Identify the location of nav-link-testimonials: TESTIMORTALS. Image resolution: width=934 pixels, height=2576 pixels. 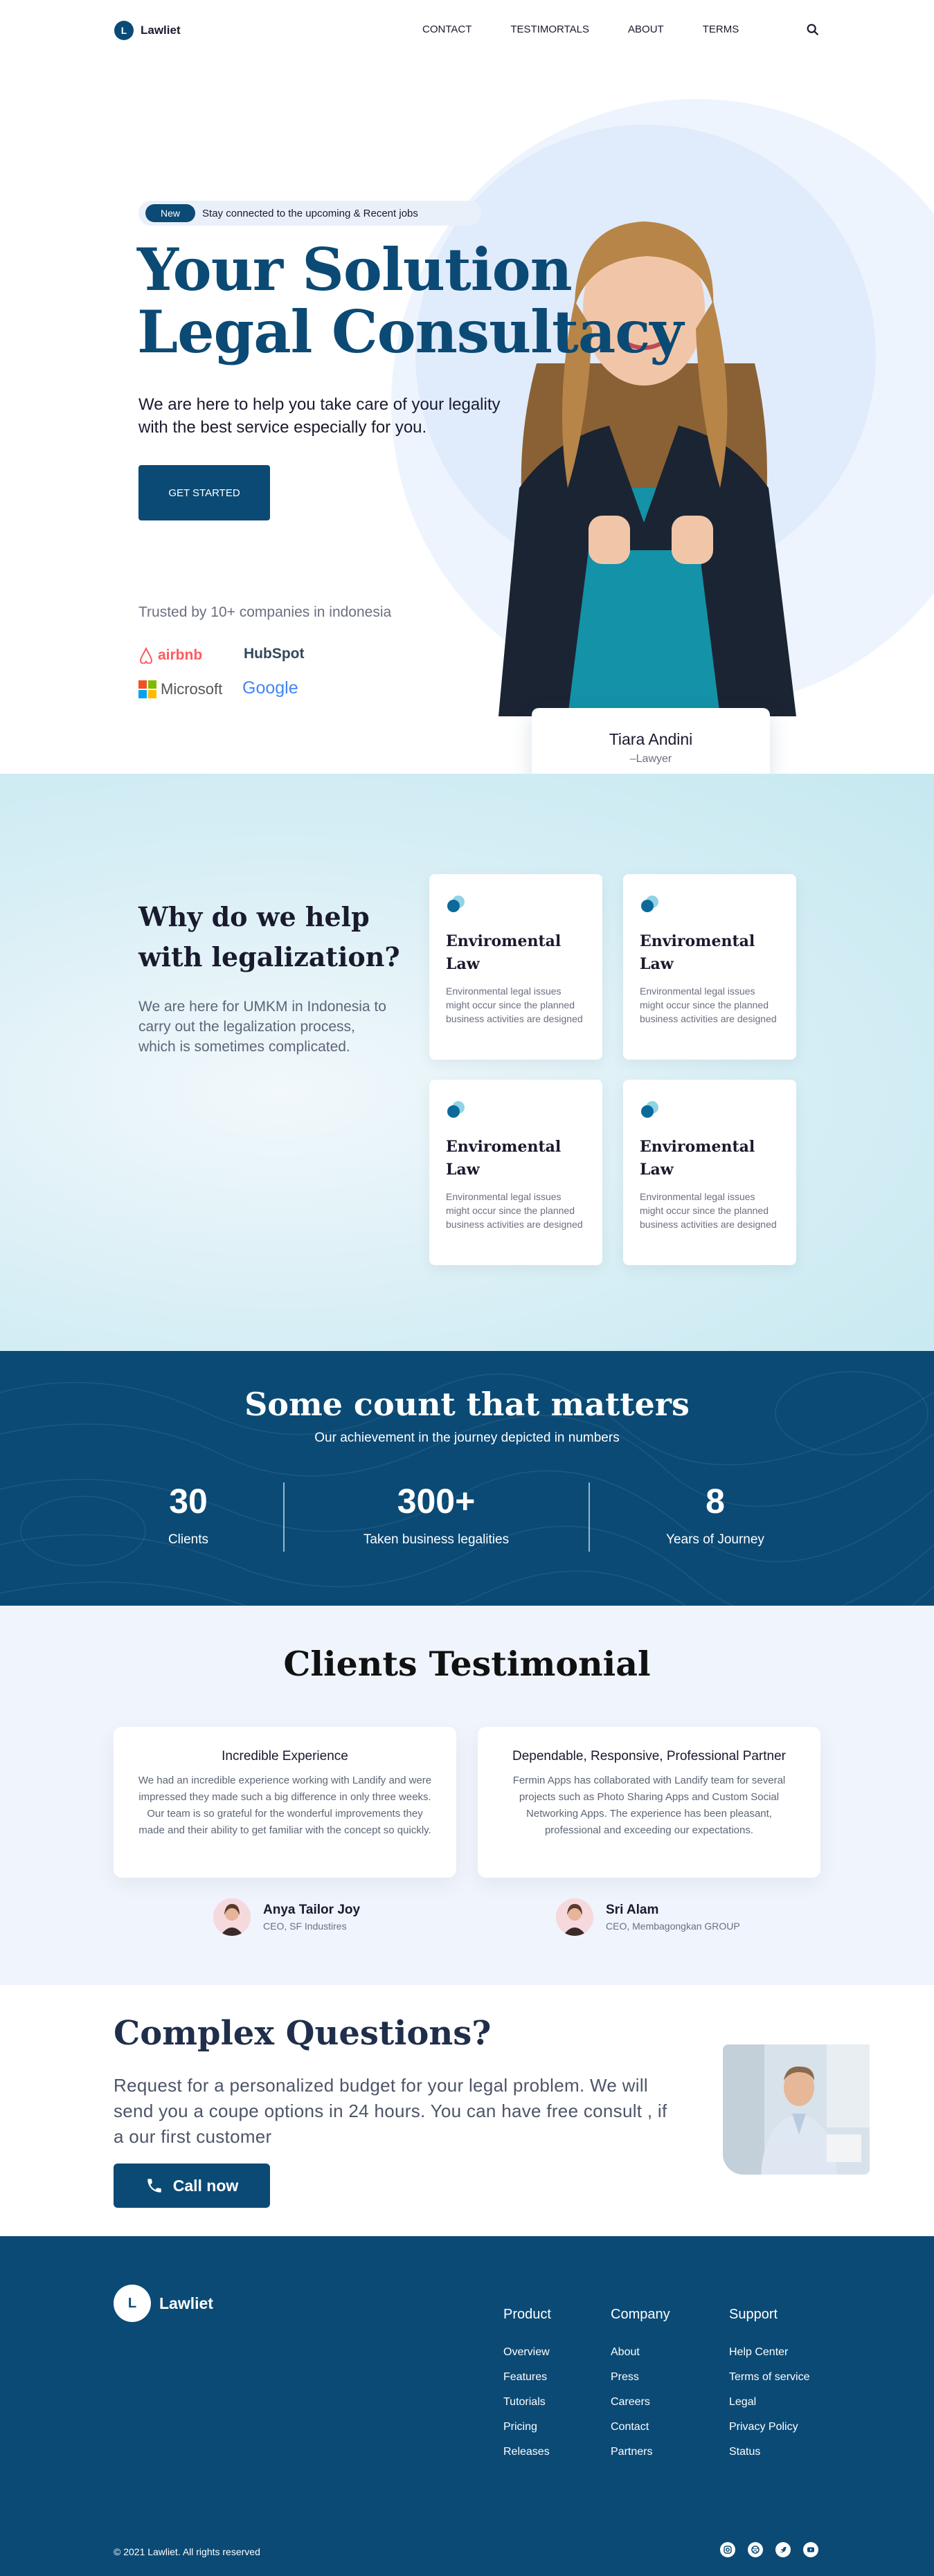
(549, 29).